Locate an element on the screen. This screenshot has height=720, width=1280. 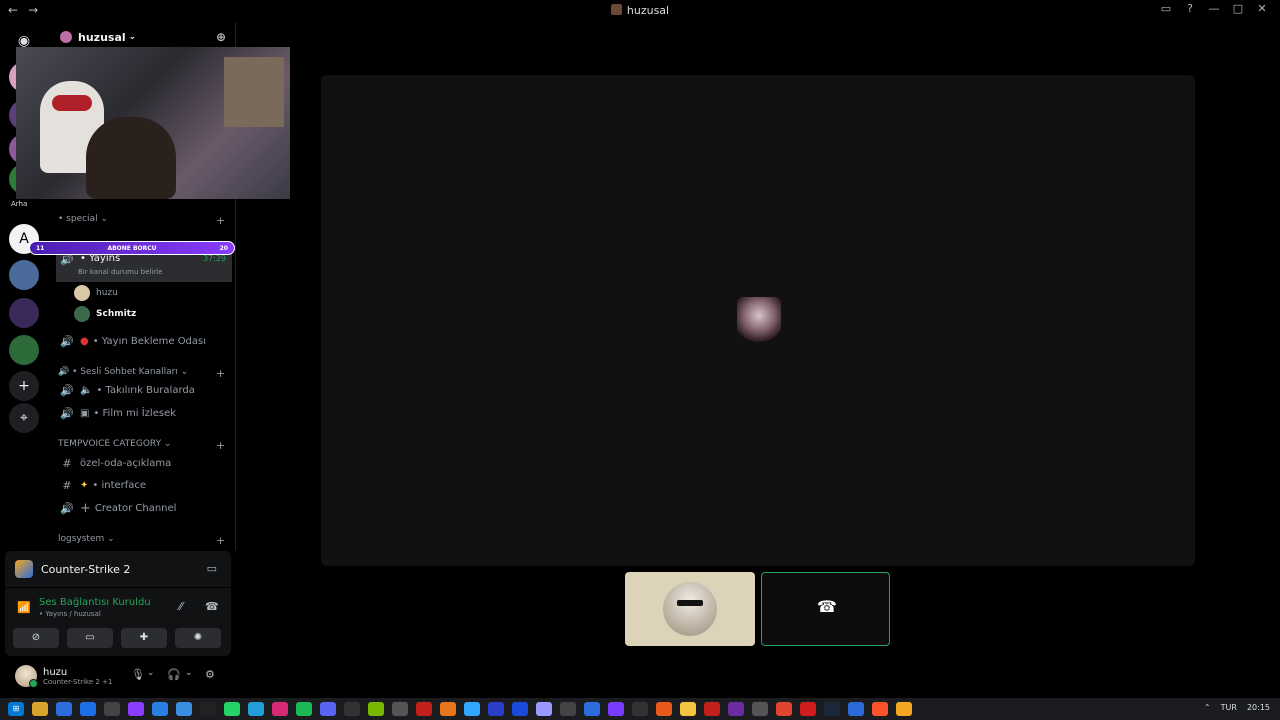
microphone-icon: 🎙 is located at coordinates (138, 674).